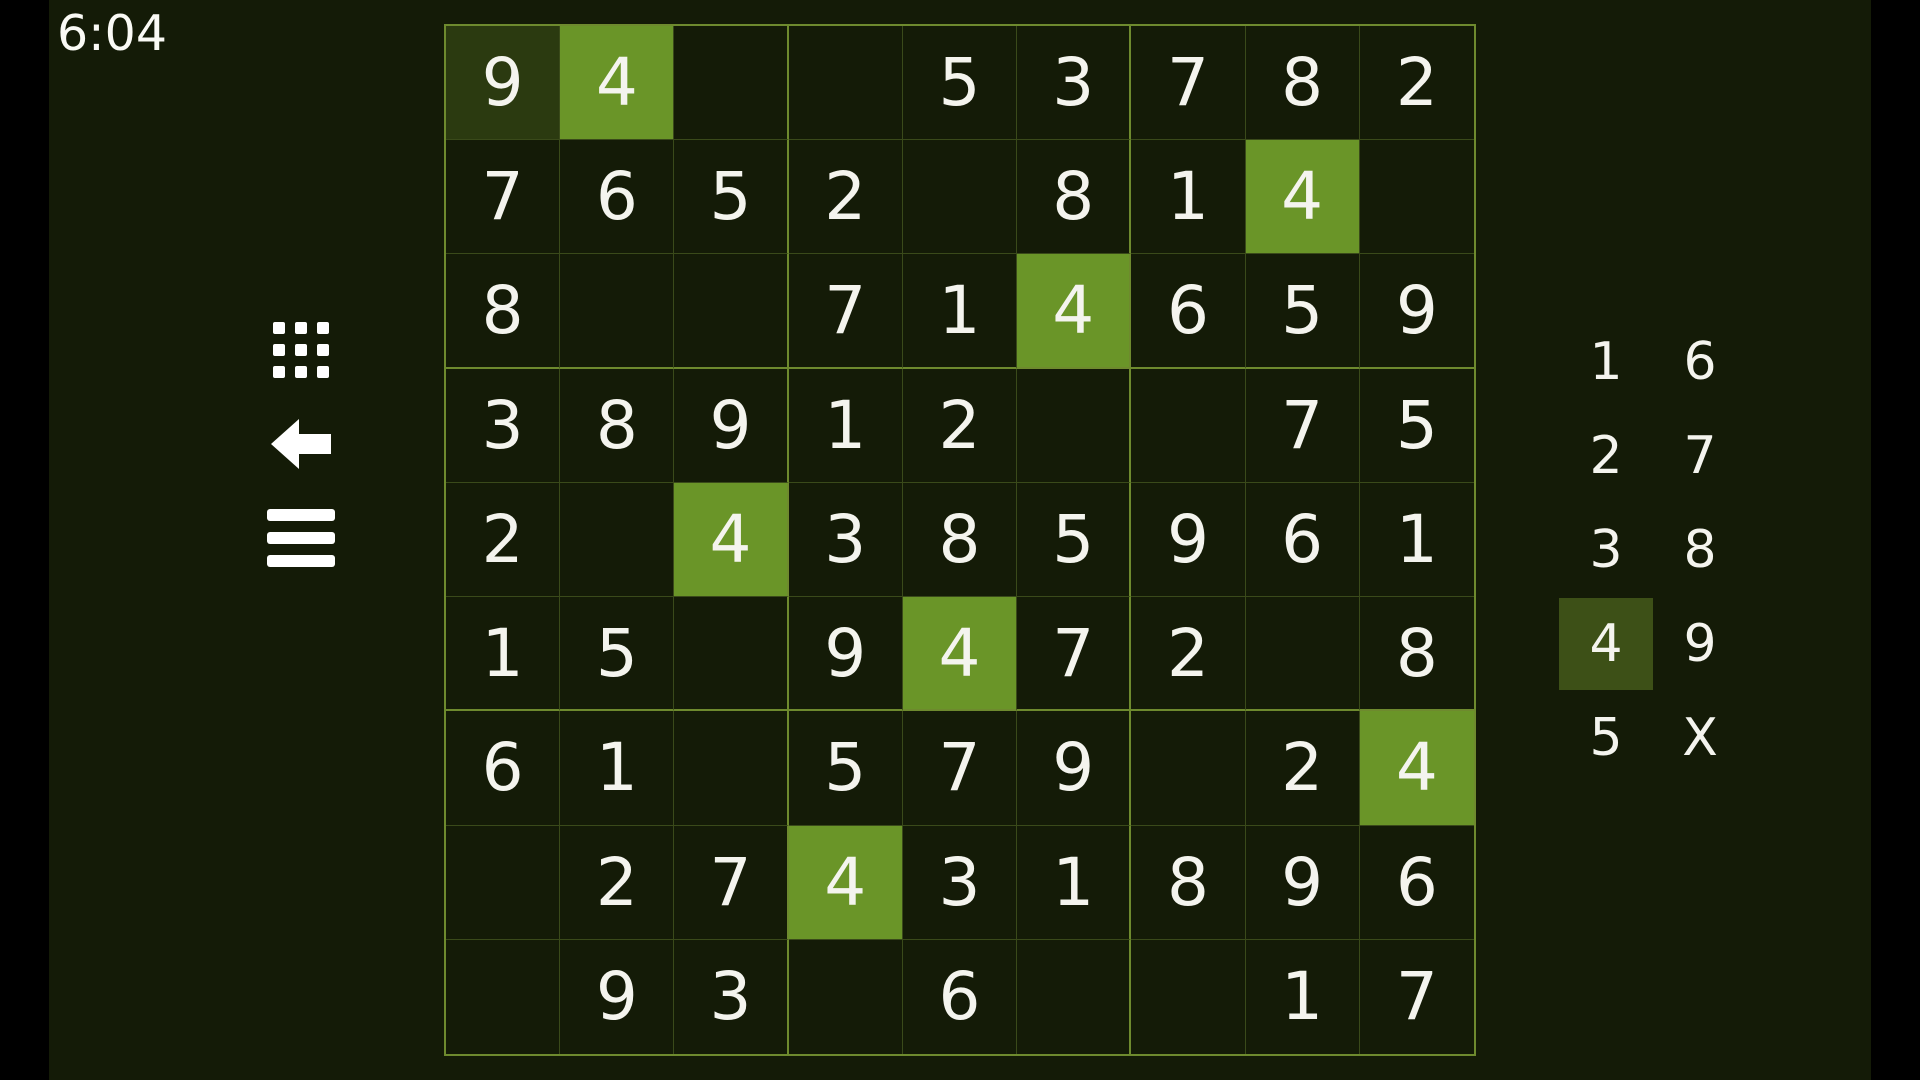  Describe the element at coordinates (1700, 362) in the screenshot. I see `numpad-key: 6` at that location.